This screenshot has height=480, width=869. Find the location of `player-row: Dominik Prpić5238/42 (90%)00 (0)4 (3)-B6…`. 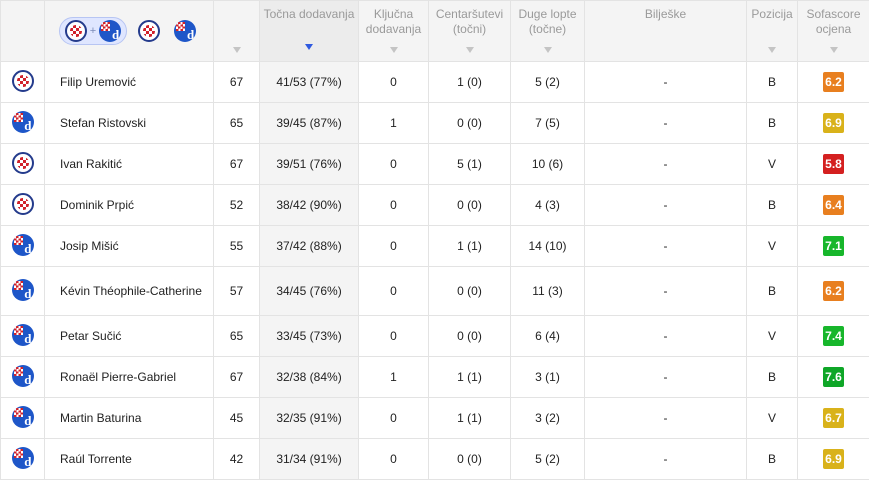

player-row: Dominik Prpić5238/42 (90%)00 (0)4 (3)-B6… is located at coordinates (435, 205).